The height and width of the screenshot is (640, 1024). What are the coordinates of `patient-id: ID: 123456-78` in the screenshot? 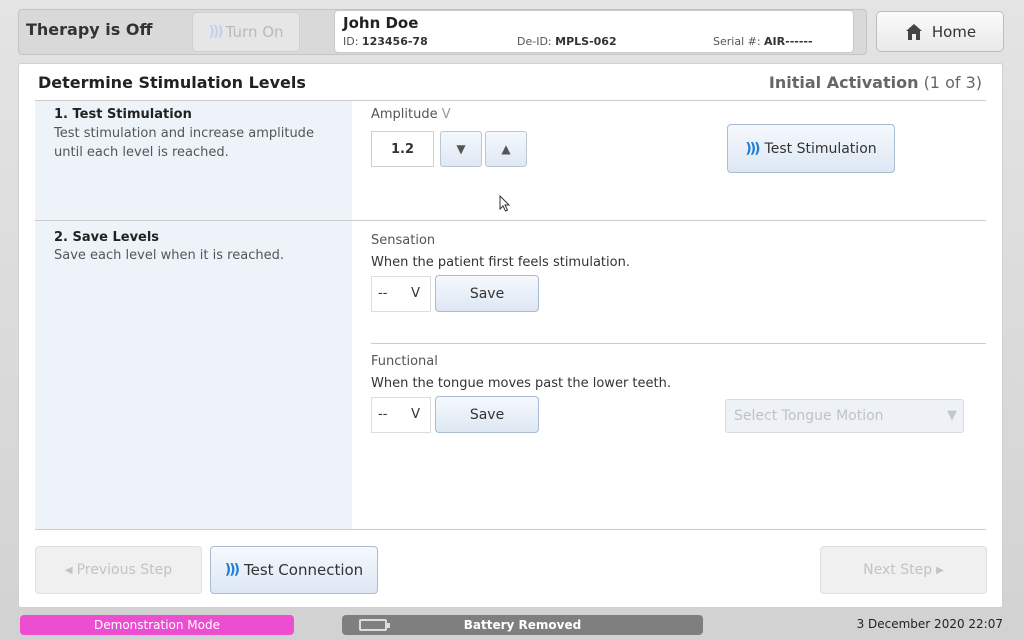 It's located at (385, 41).